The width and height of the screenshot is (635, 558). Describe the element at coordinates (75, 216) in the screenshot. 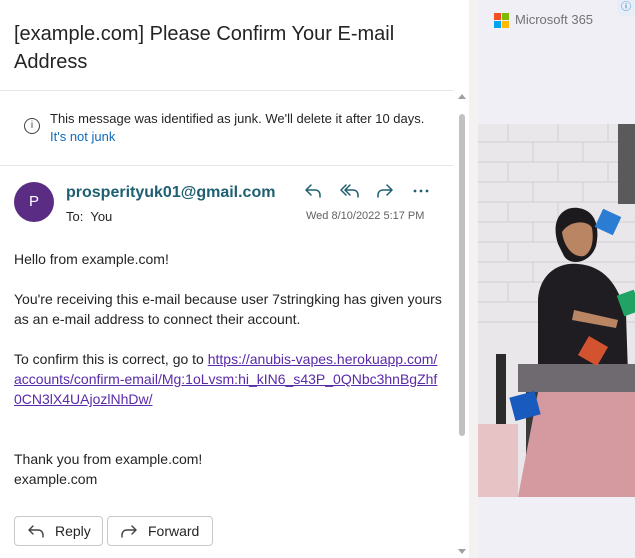

I see `to-label: To:` at that location.